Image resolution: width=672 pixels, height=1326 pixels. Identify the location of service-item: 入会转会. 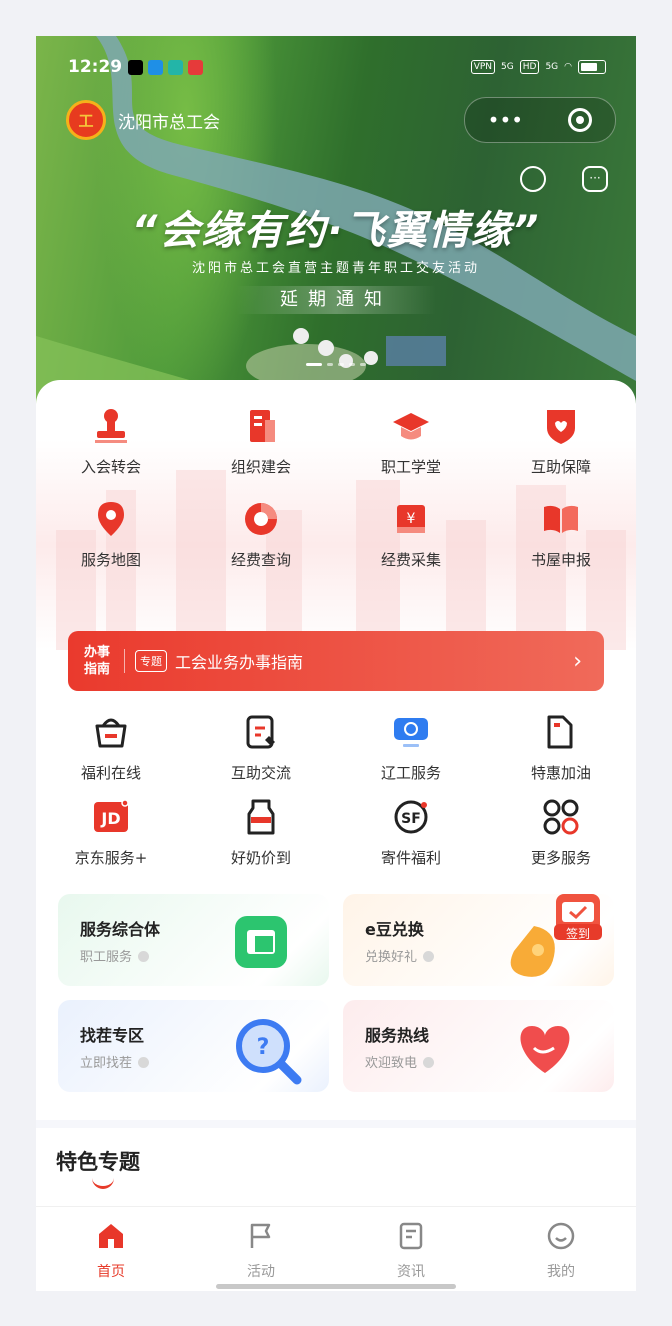
(111, 441).